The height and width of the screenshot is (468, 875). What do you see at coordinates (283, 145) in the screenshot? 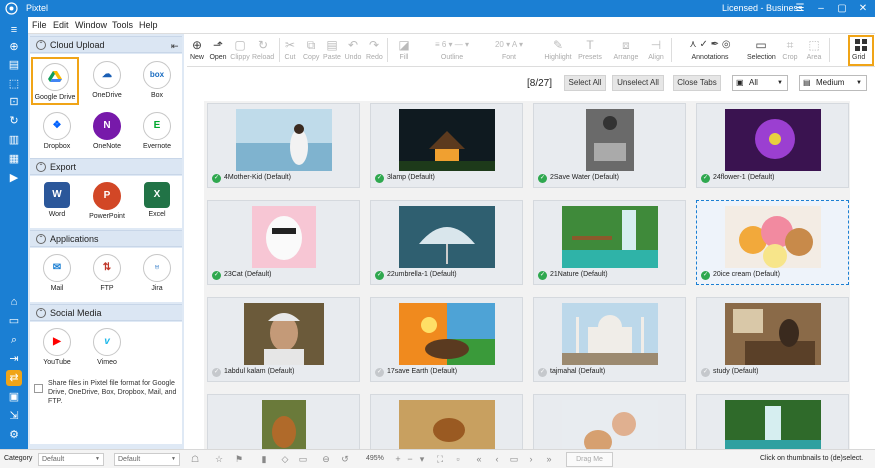
I see `thumbnail-card: ✓ 4Mother-Kid (Default)` at bounding box center [283, 145].